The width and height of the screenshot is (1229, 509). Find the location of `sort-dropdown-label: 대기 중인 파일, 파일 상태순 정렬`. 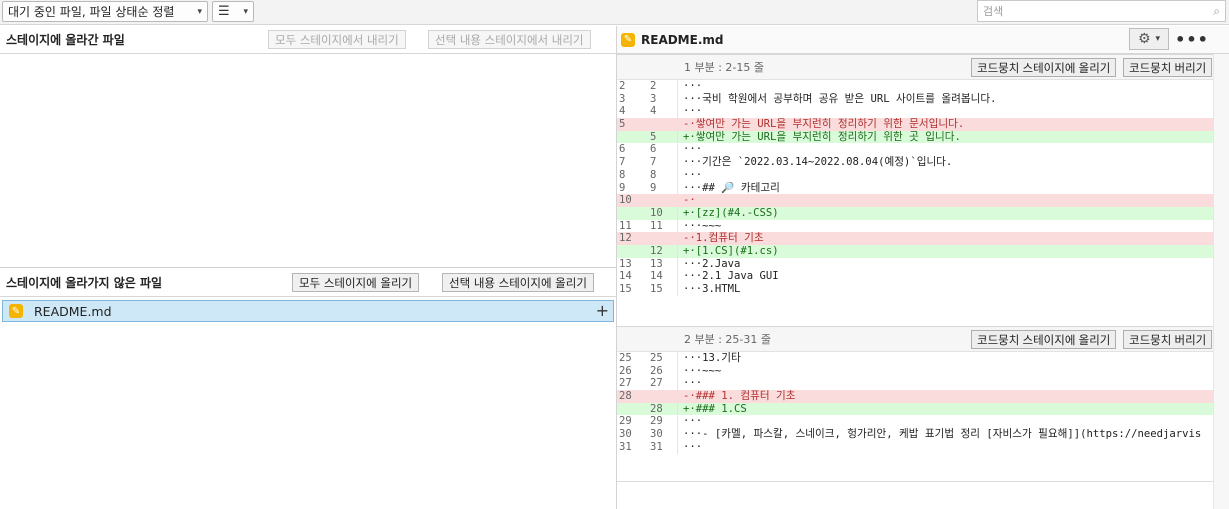

sort-dropdown-label: 대기 중인 파일, 파일 상태순 정렬 is located at coordinates (91, 12).